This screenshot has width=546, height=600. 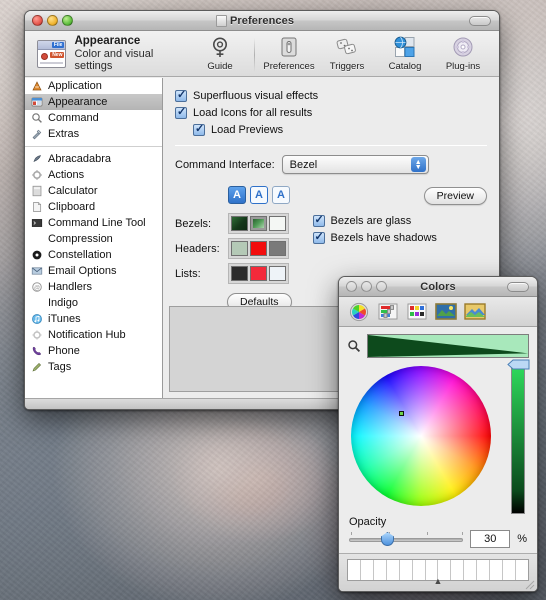 What do you see at coordinates (93, 223) in the screenshot?
I see `sidebar-item-command-line-tool: Command Line Tool` at bounding box center [93, 223].